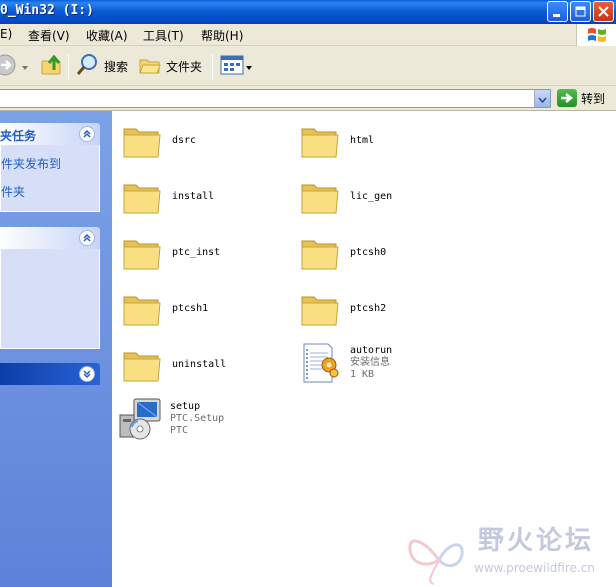 The height and width of the screenshot is (587, 616). What do you see at coordinates (362, 374) in the screenshot?
I see `file-size: 1 KB` at bounding box center [362, 374].